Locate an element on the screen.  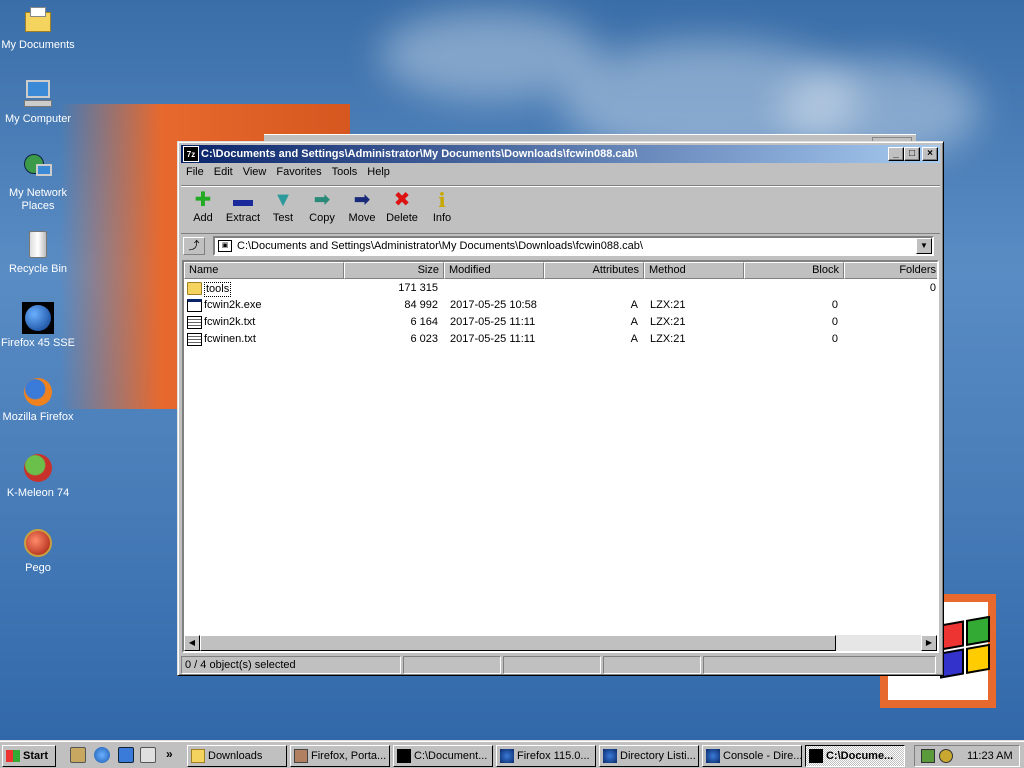
system-tray: 11:23 AM is located at coordinates (967, 756).